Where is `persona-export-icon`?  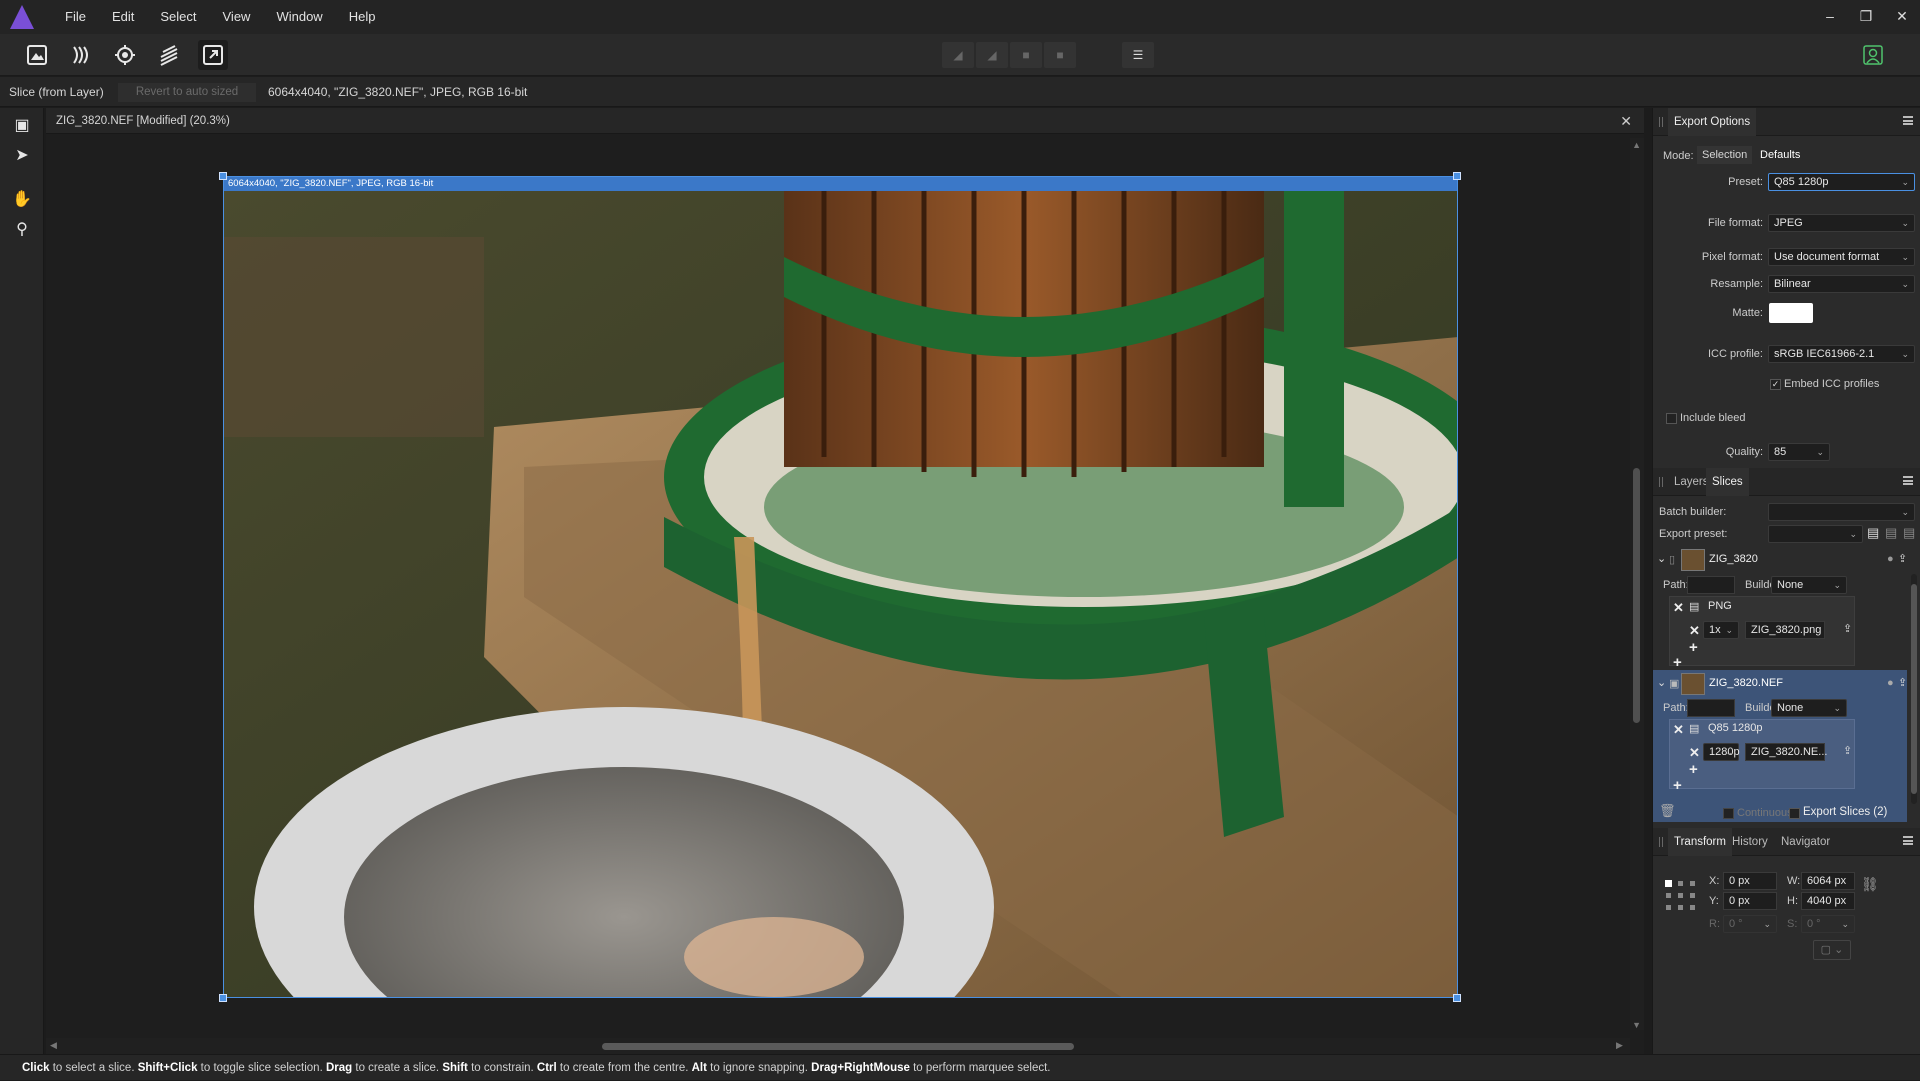 persona-export-icon is located at coordinates (213, 55).